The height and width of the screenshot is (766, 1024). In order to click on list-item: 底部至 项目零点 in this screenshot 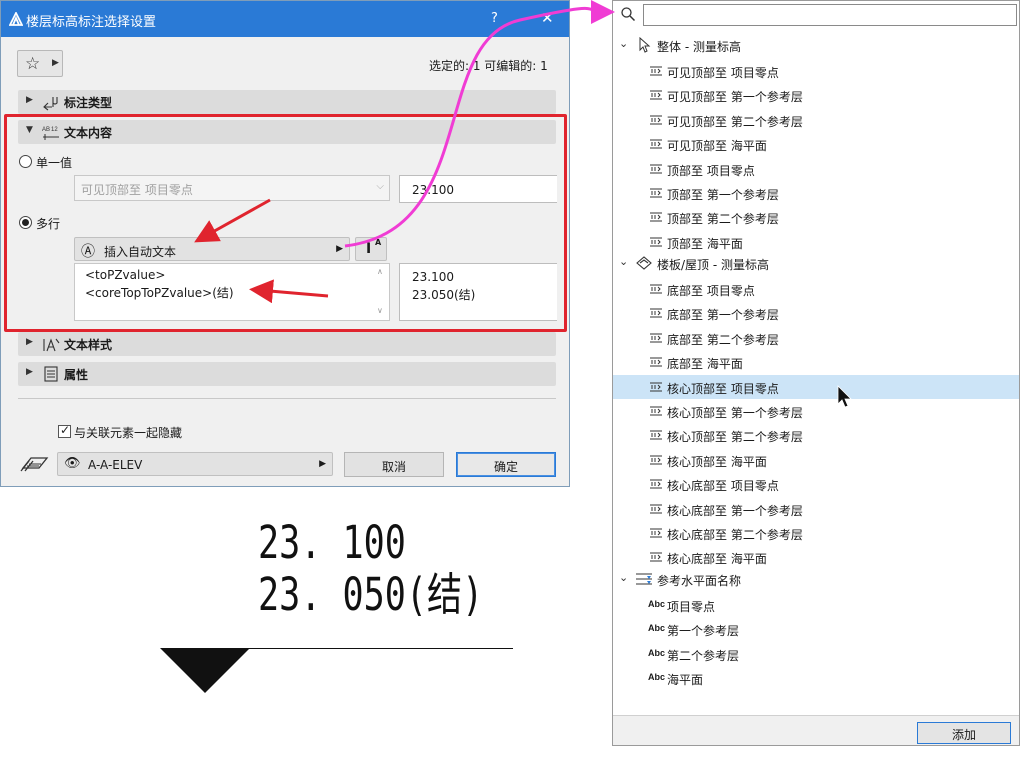, I will do `click(816, 289)`.